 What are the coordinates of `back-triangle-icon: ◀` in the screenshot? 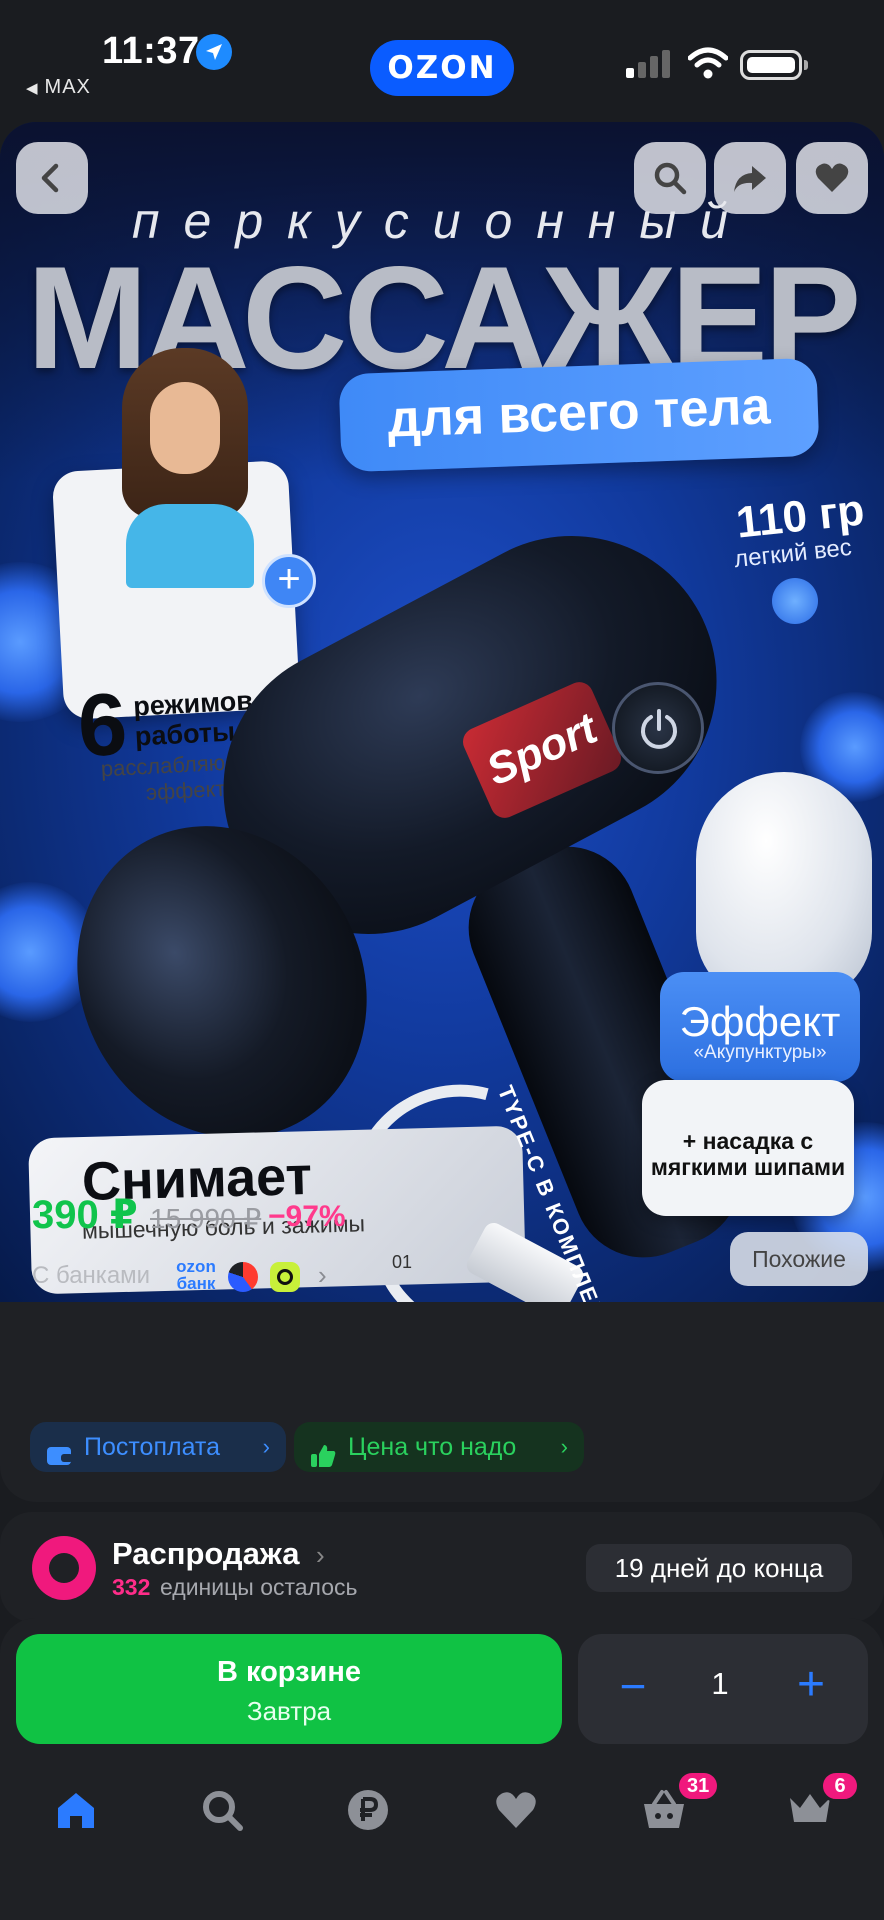 It's located at (32, 88).